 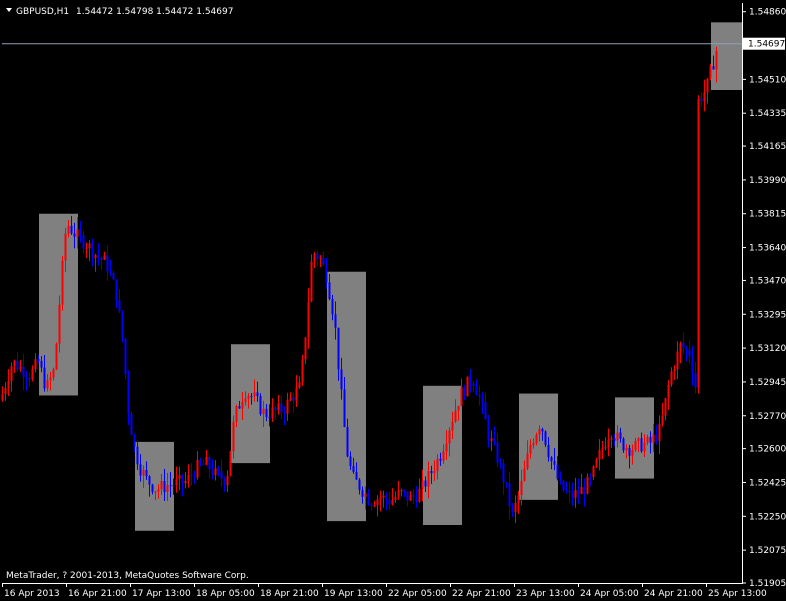 I want to click on price-tick-label: 1.53120, so click(x=767, y=349).